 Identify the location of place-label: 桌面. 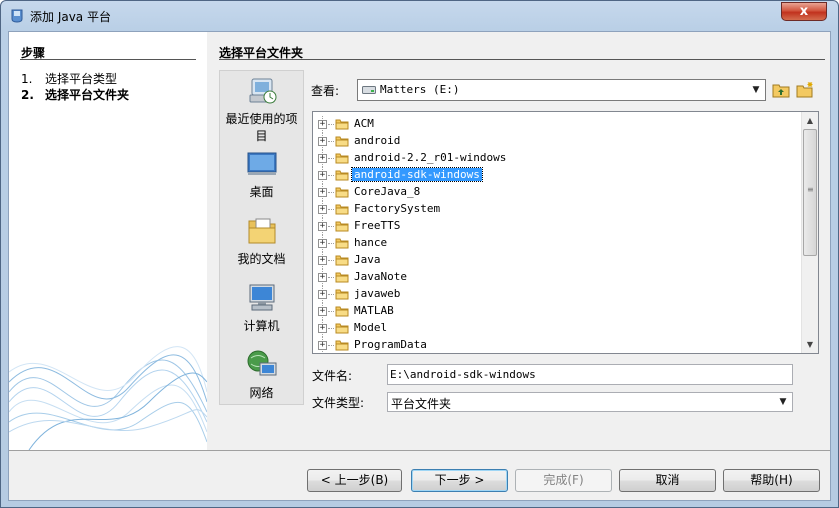
(261, 192).